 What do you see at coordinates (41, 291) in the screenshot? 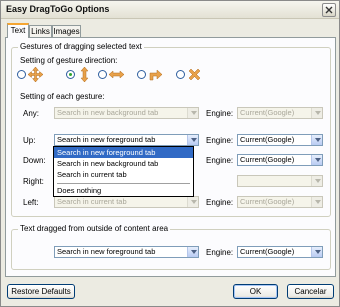
I see `restore-defaults-button: Restore Defaults` at bounding box center [41, 291].